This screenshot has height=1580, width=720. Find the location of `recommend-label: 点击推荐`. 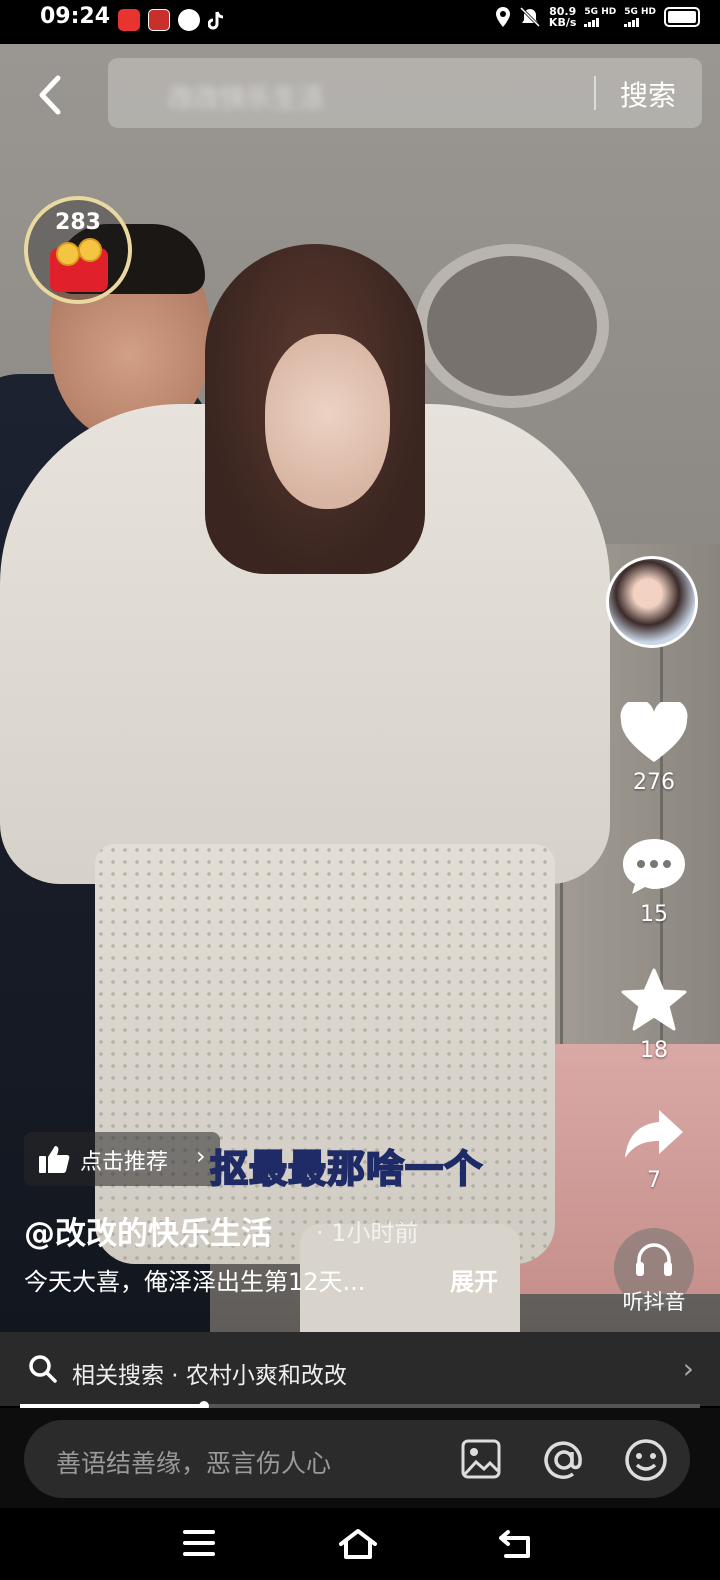

recommend-label: 点击推荐 is located at coordinates (124, 1162).